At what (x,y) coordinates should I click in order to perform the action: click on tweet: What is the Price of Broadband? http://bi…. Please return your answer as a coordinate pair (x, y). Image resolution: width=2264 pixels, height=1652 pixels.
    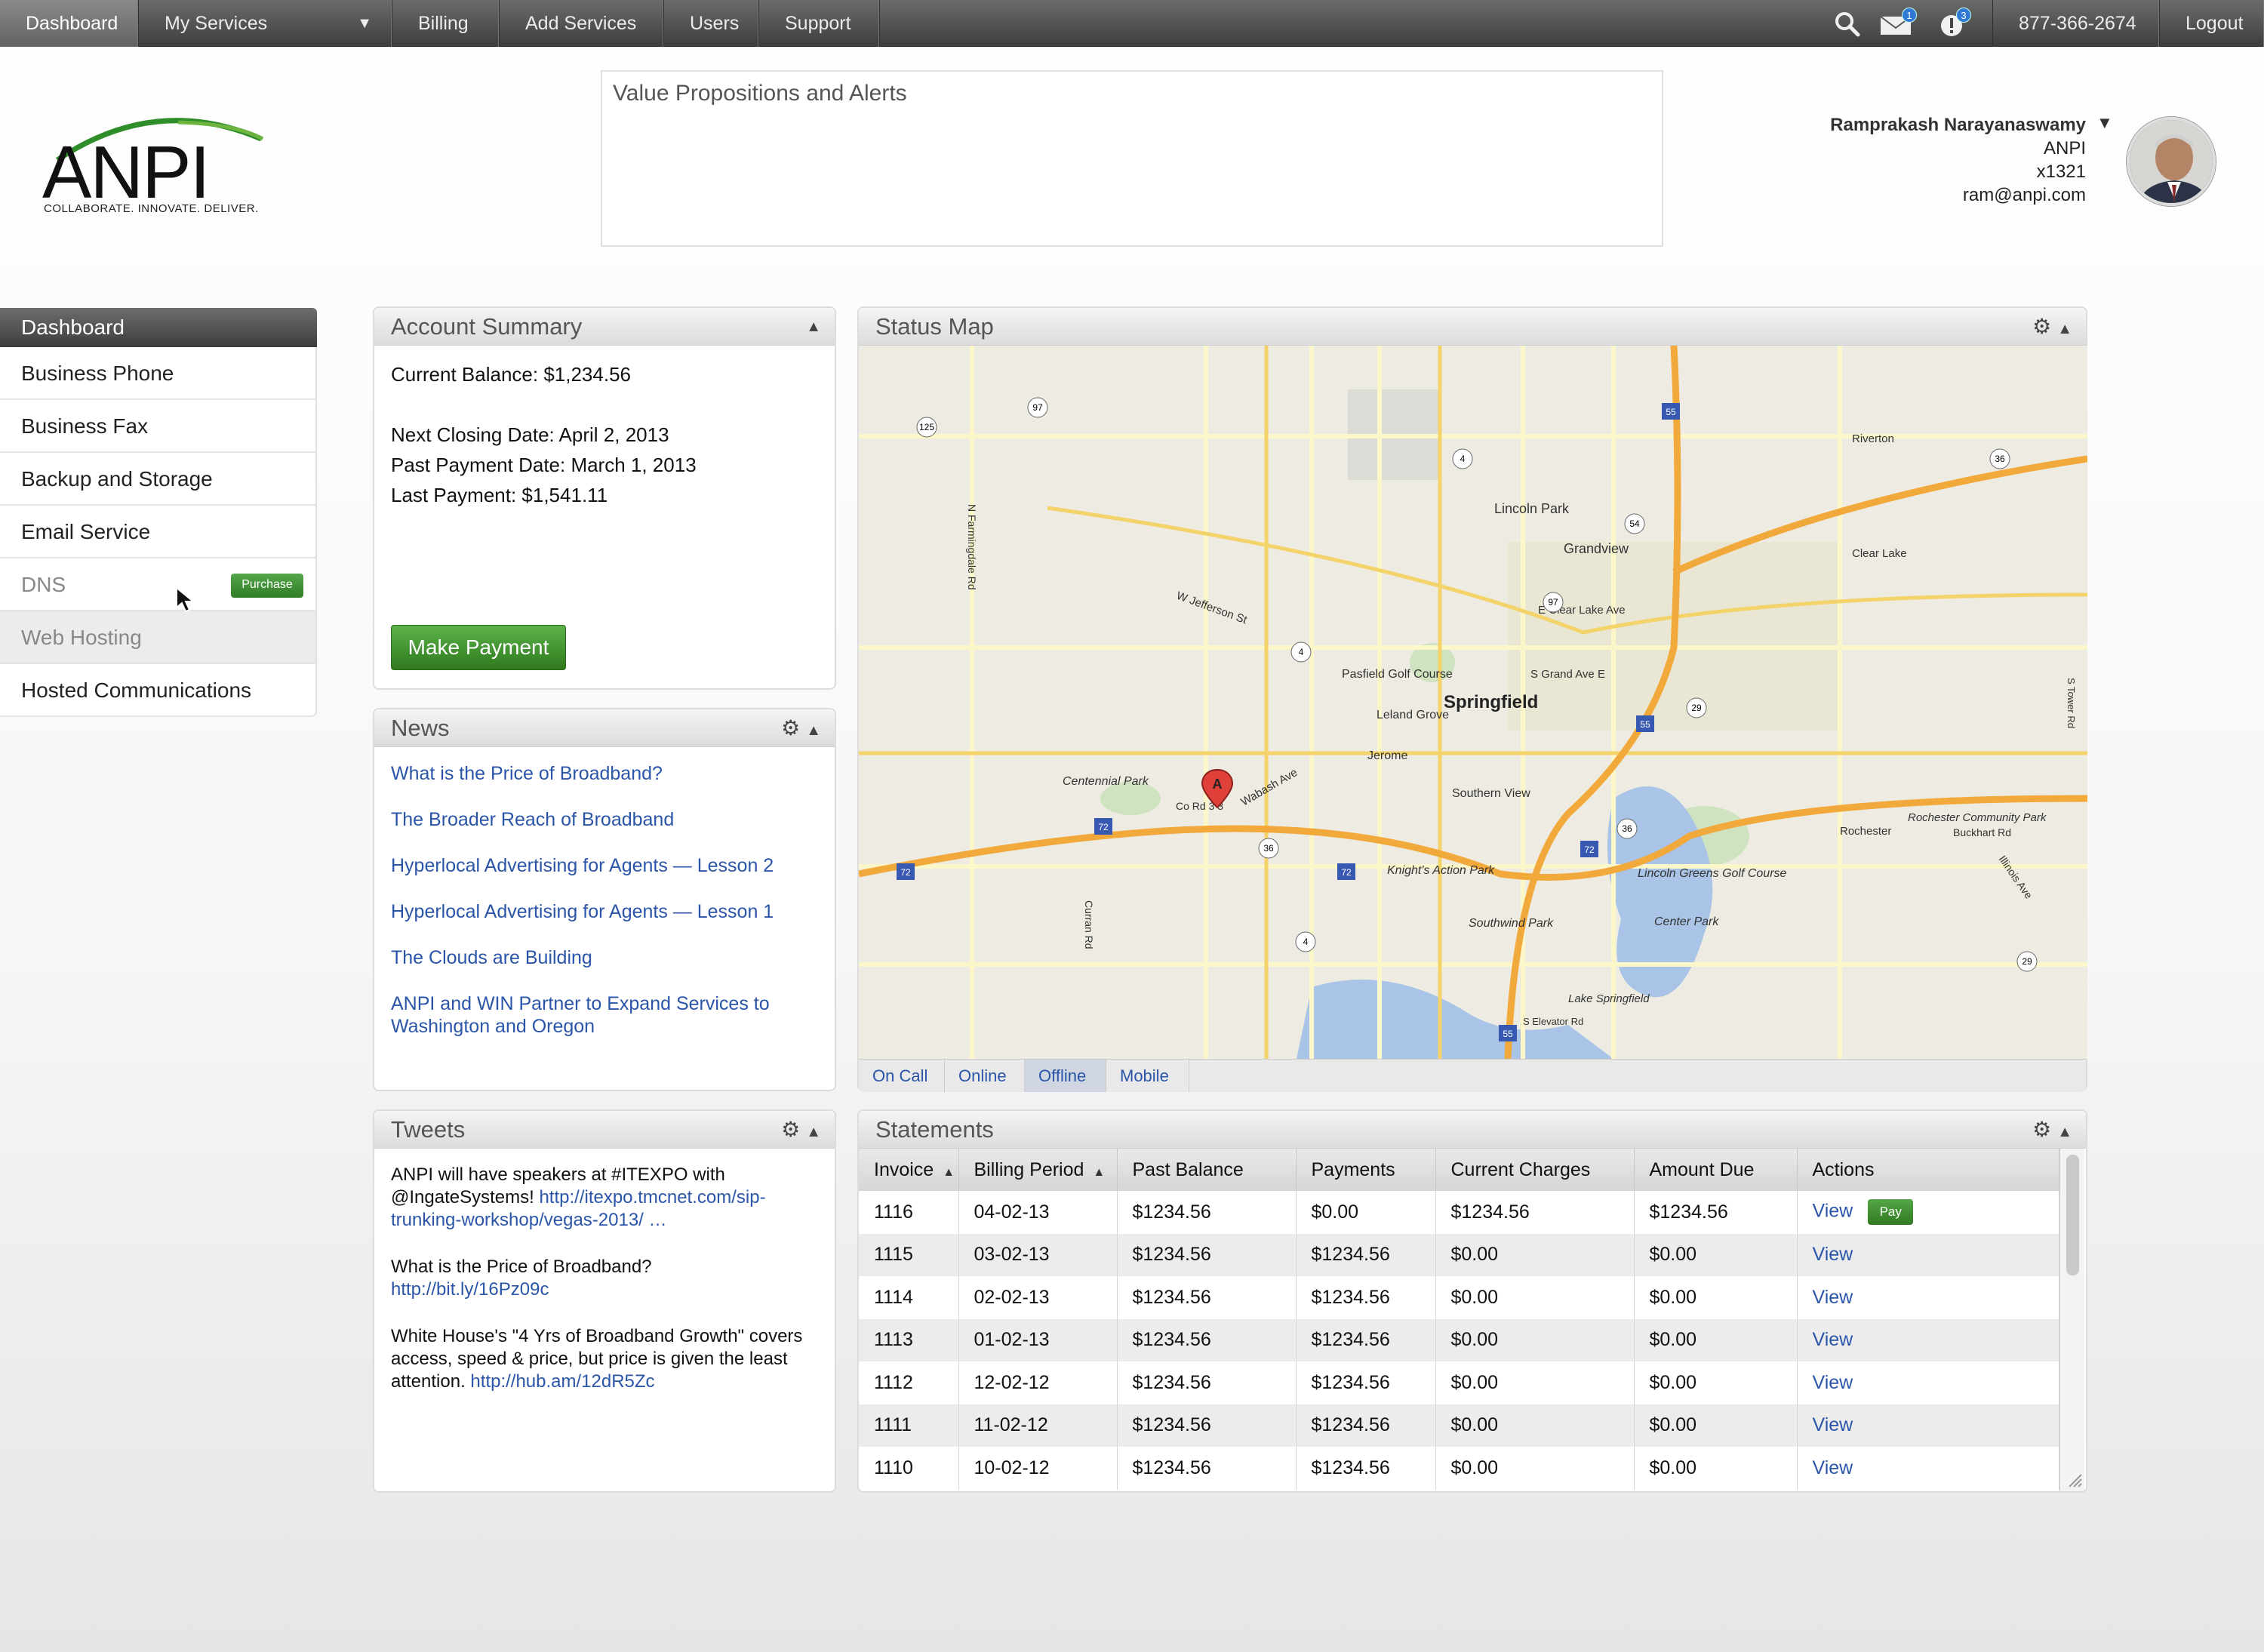
    Looking at the image, I should click on (608, 1278).